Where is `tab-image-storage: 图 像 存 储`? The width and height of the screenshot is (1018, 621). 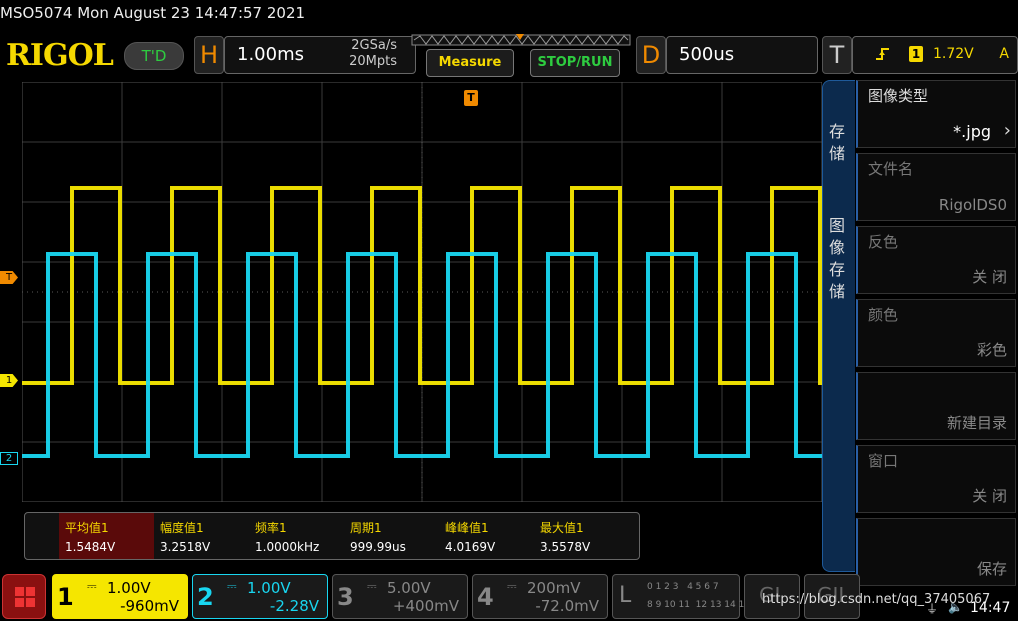 tab-image-storage: 图 像 存 储 is located at coordinates (837, 259).